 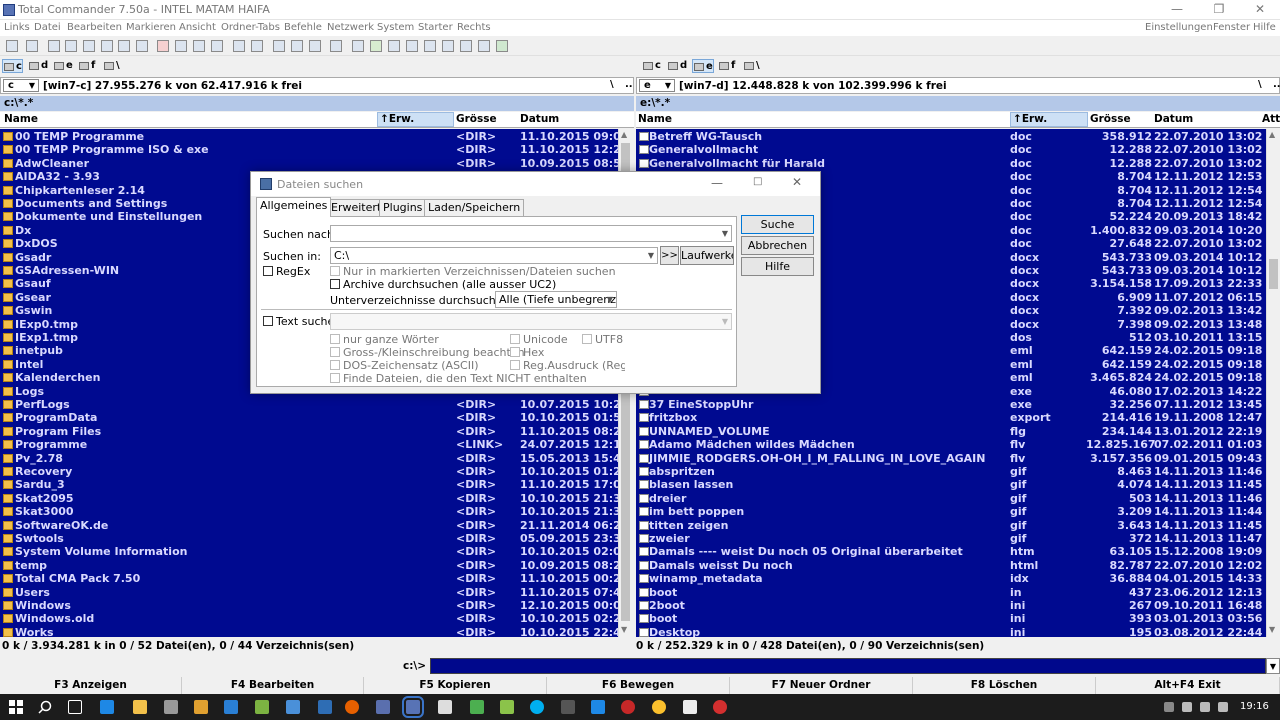 I want to click on table-row: Desktop ini 195 03.08.2012 22:44, so click(x=951, y=631).